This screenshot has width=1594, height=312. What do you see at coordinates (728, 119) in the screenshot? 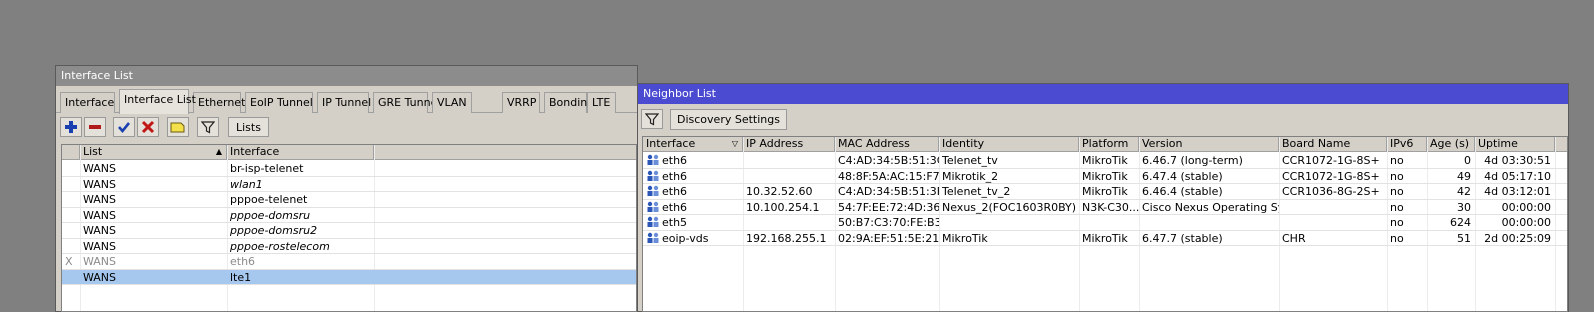
I see `discovery-settings-button: Discovery Settings` at bounding box center [728, 119].